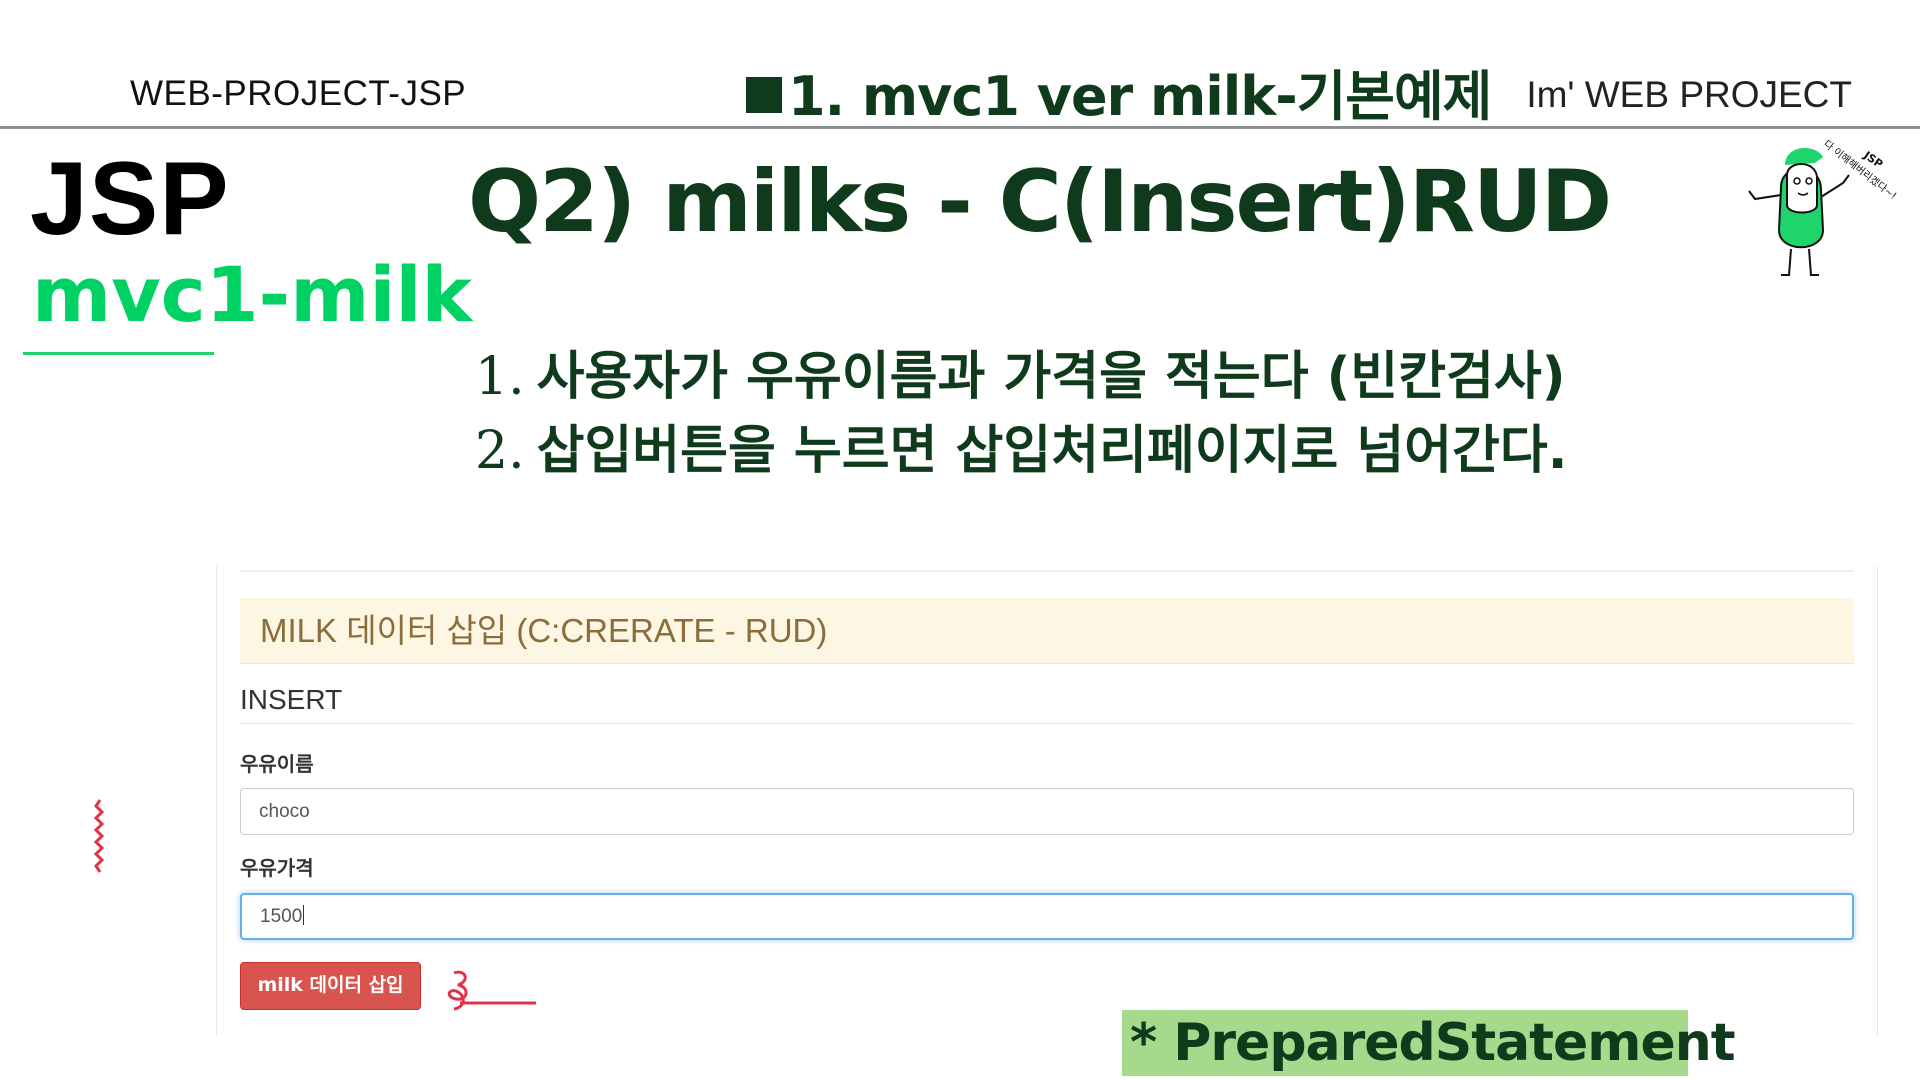 This screenshot has width=1920, height=1080. Describe the element at coordinates (1047, 811) in the screenshot. I see `milk-name-input: choco` at that location.